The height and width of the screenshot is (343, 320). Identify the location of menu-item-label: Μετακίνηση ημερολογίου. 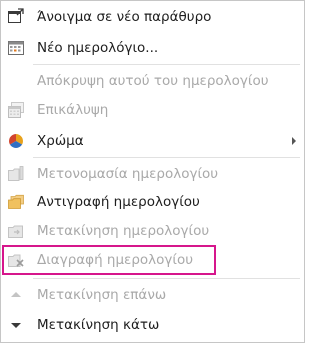
(123, 231).